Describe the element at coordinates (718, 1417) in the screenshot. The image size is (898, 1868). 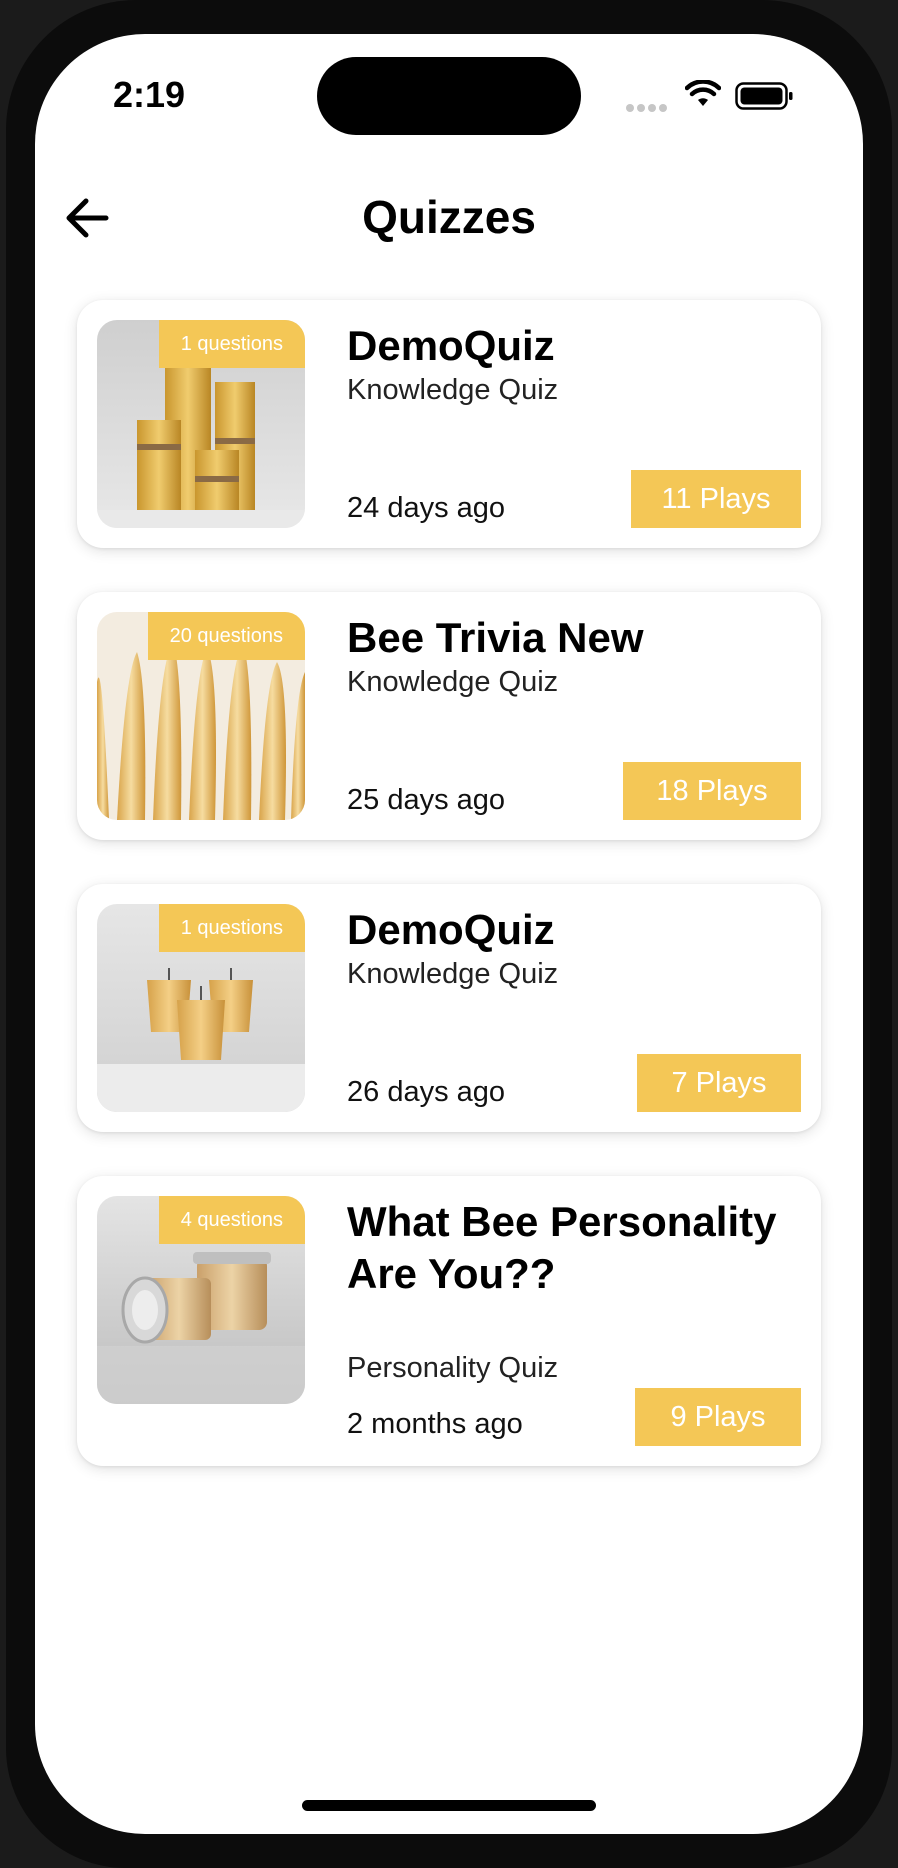
I see `plays-button: 9 Plays` at that location.